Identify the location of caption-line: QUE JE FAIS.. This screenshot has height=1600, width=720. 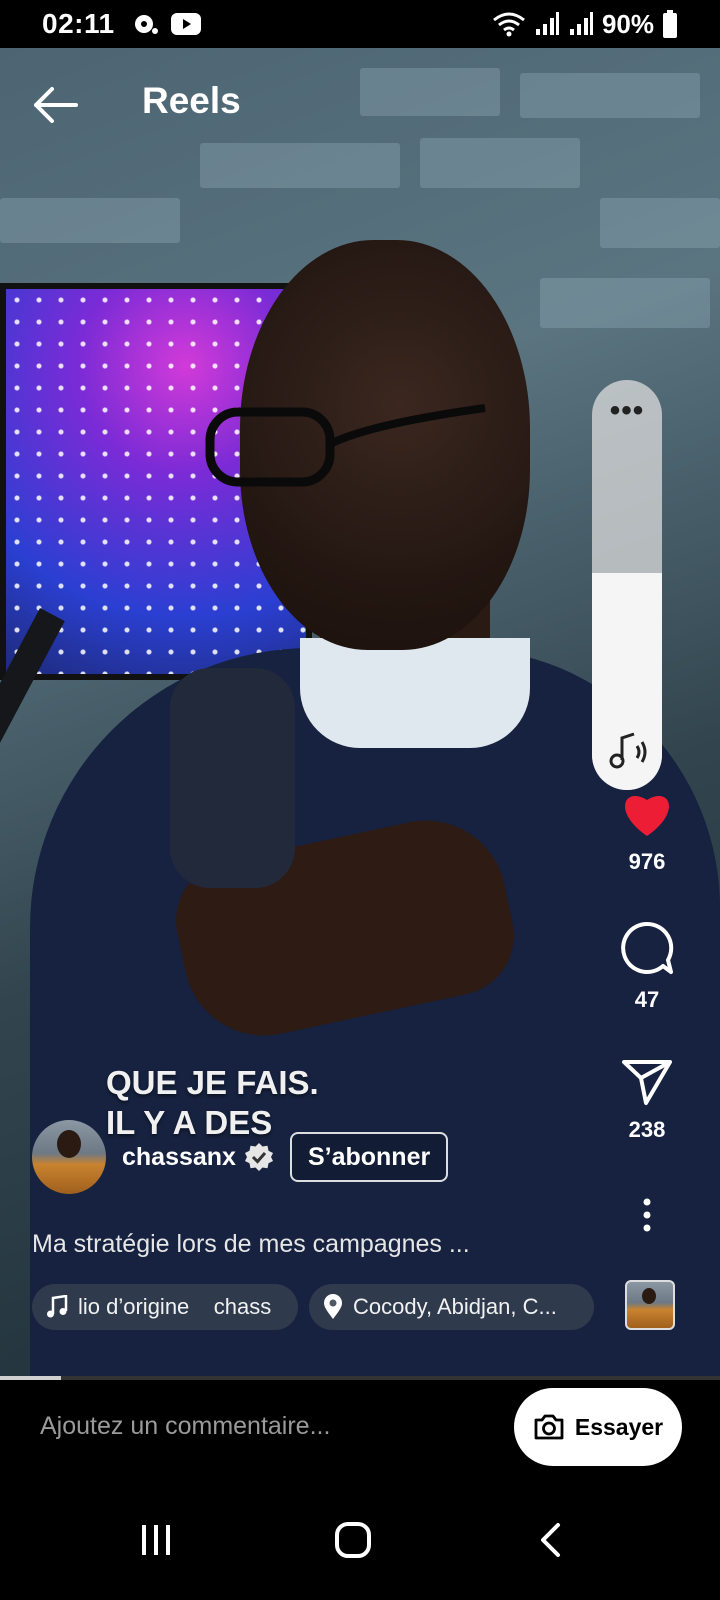
(212, 1082).